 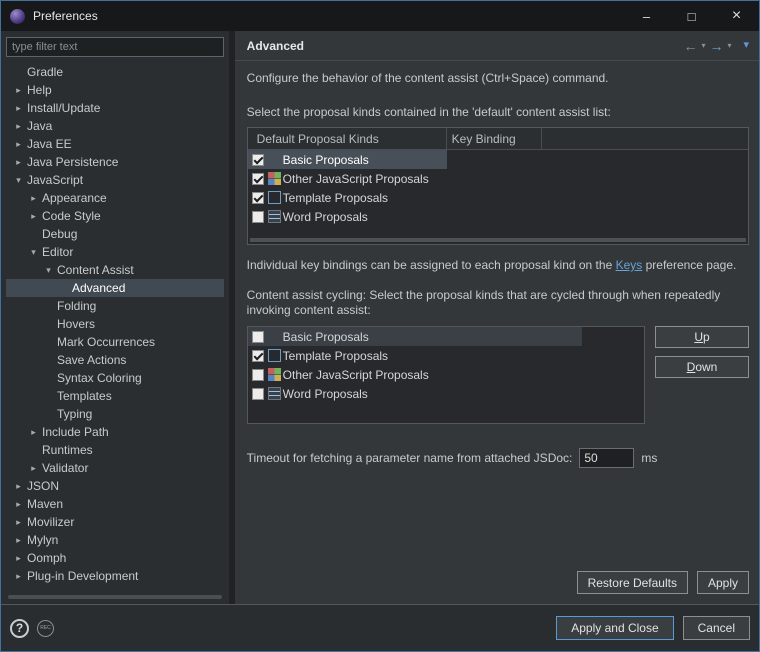 What do you see at coordinates (615, 628) in the screenshot?
I see `apply-and-close-button: Apply and Close` at bounding box center [615, 628].